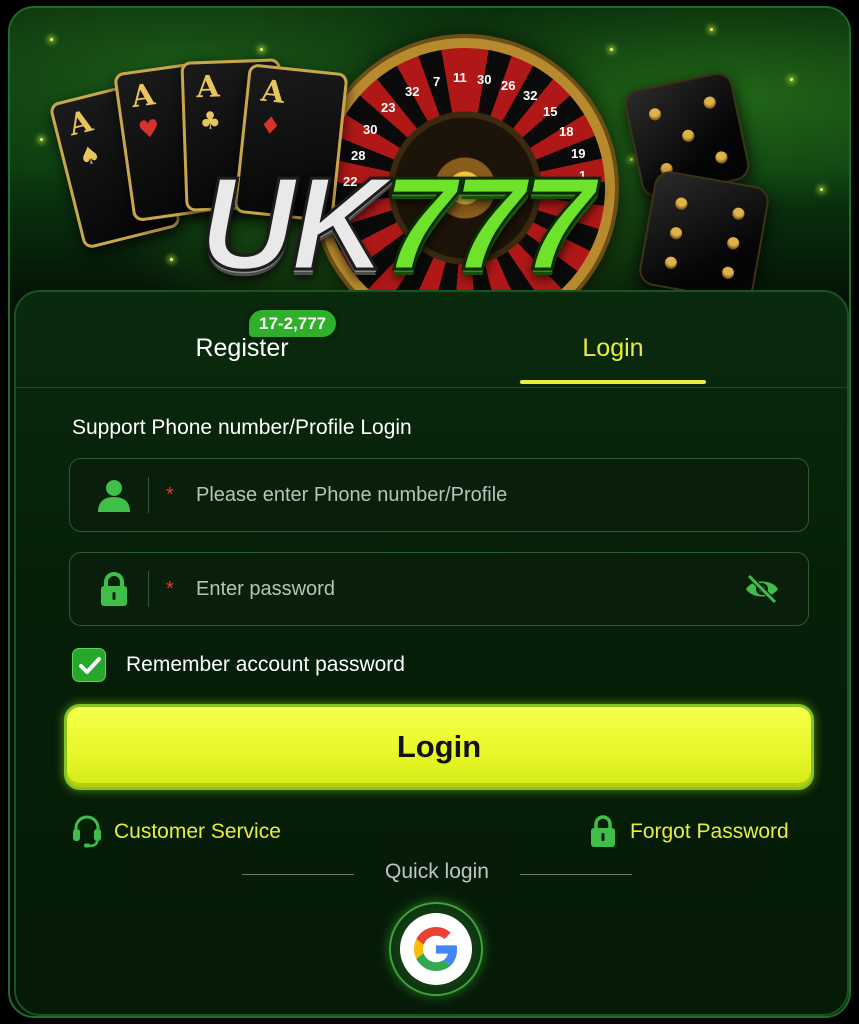  I want to click on customer-service-label: Customer Service, so click(197, 831).